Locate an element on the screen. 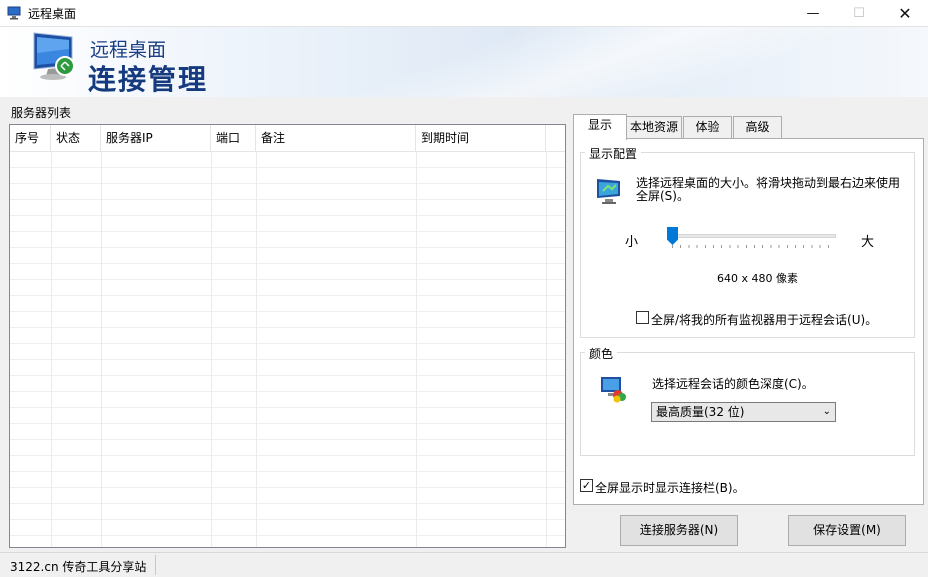  status-divider is located at coordinates (155, 565).